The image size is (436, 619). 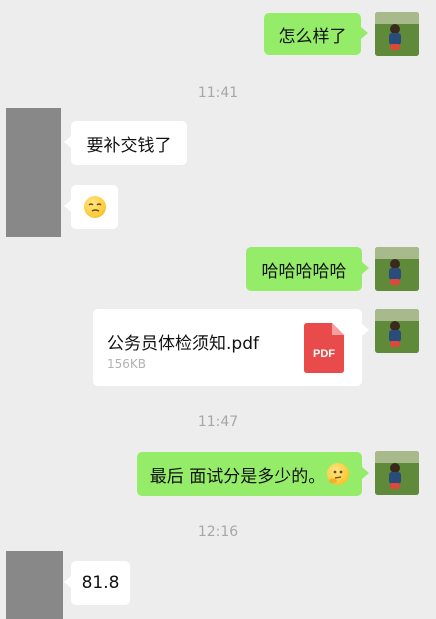 I want to click on pdf-file-icon: PDF, so click(x=324, y=348).